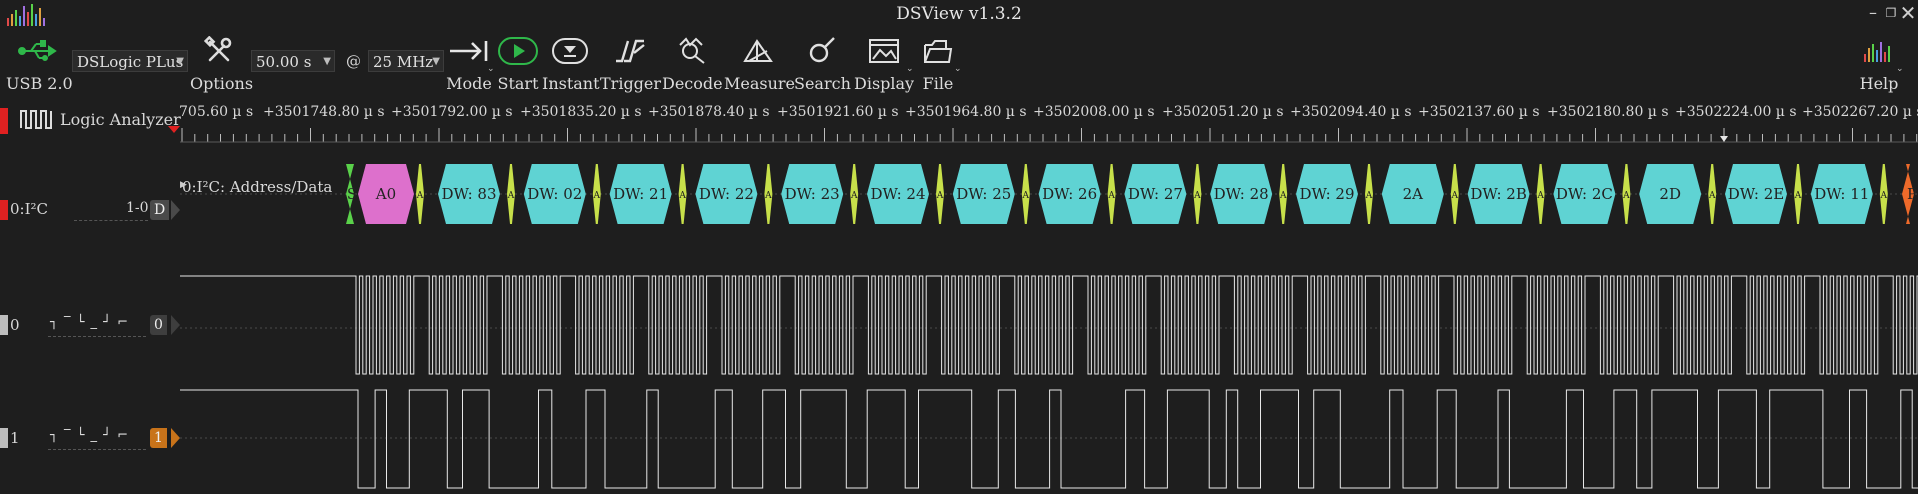 The image size is (1918, 494). What do you see at coordinates (219, 51) in the screenshot?
I see `tools-icon` at bounding box center [219, 51].